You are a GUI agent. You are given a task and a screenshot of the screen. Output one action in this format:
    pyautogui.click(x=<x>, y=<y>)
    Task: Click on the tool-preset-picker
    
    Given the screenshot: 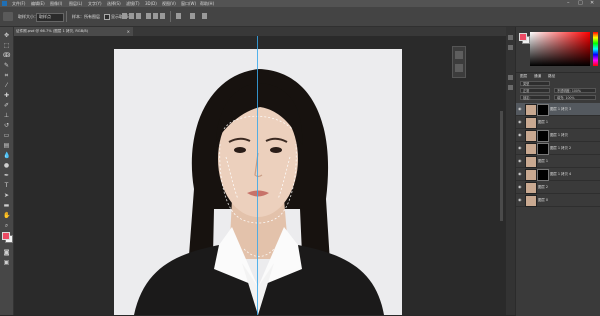 What is the action you would take?
    pyautogui.click(x=8, y=16)
    